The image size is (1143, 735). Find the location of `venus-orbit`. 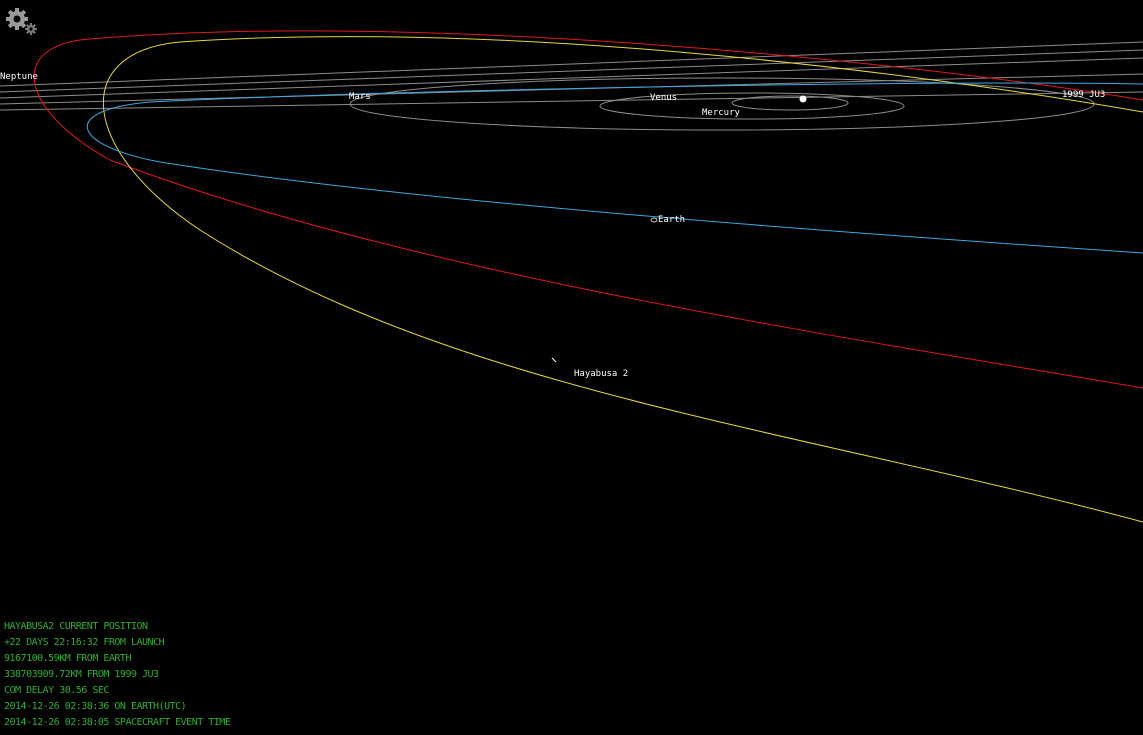

venus-orbit is located at coordinates (752, 106).